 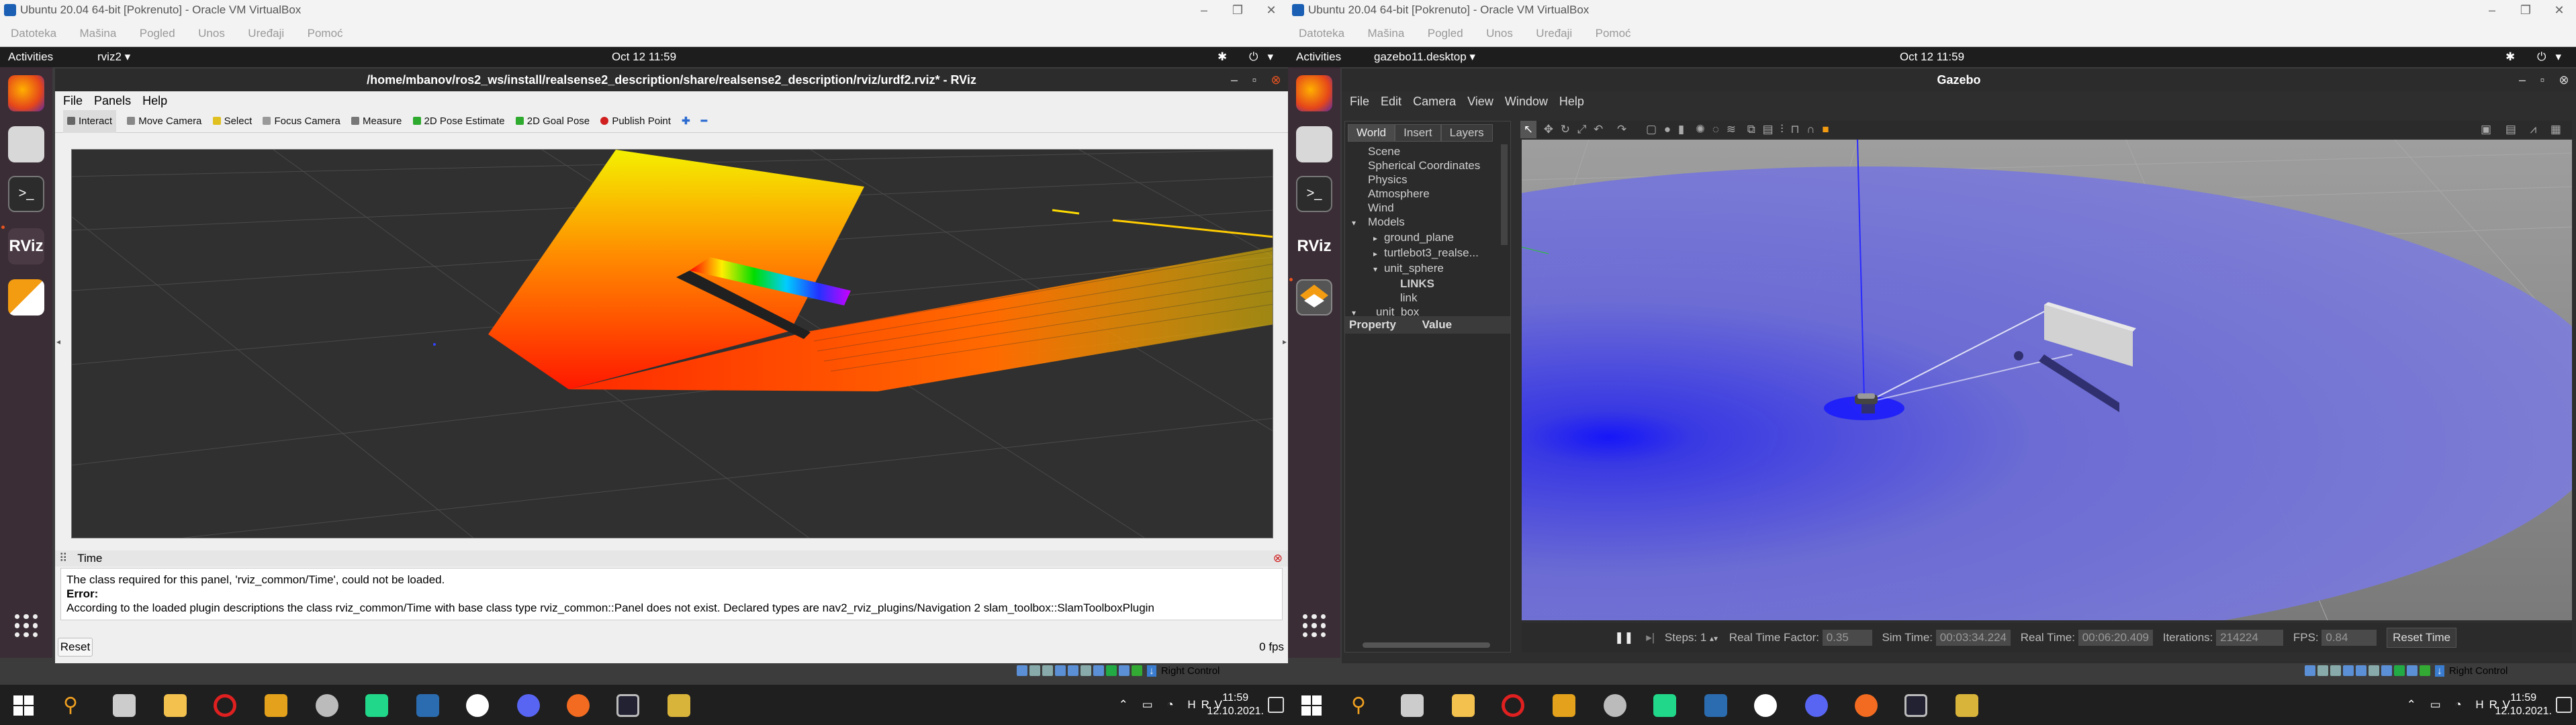 What do you see at coordinates (1416, 165) in the screenshot?
I see `tree-item-spherical: Spherical Coordinates` at bounding box center [1416, 165].